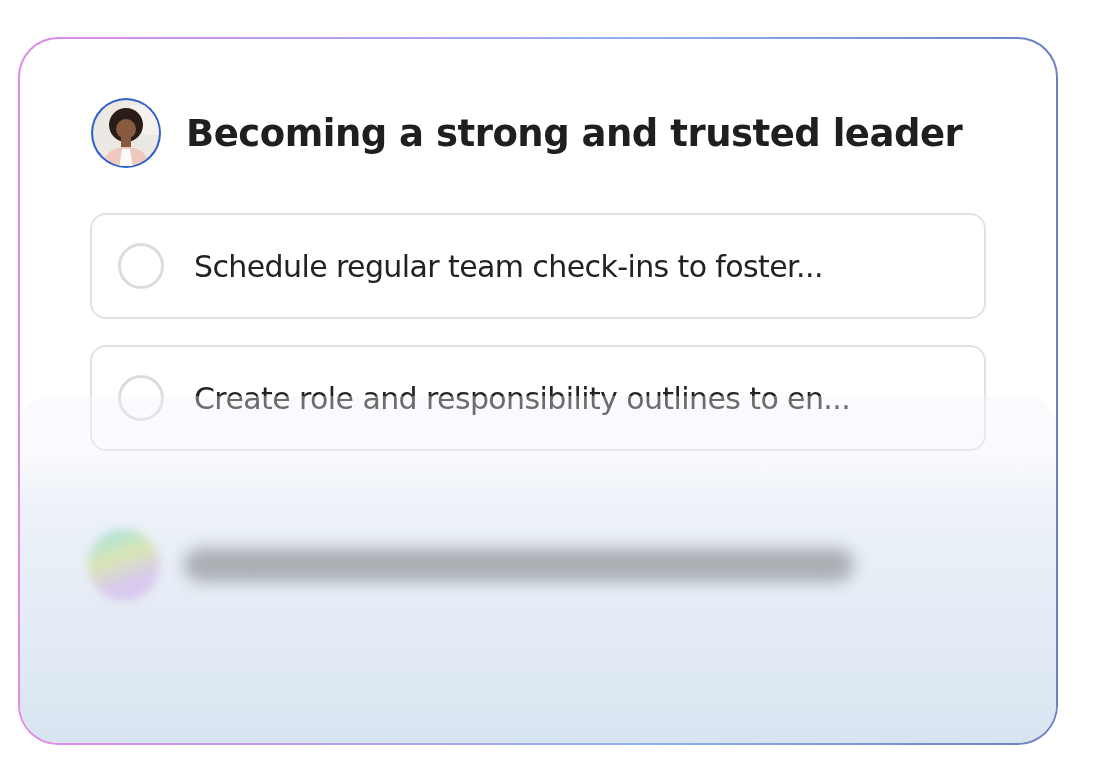  What do you see at coordinates (574, 133) in the screenshot?
I see `goal-title: Becoming a strong and trusted leader` at bounding box center [574, 133].